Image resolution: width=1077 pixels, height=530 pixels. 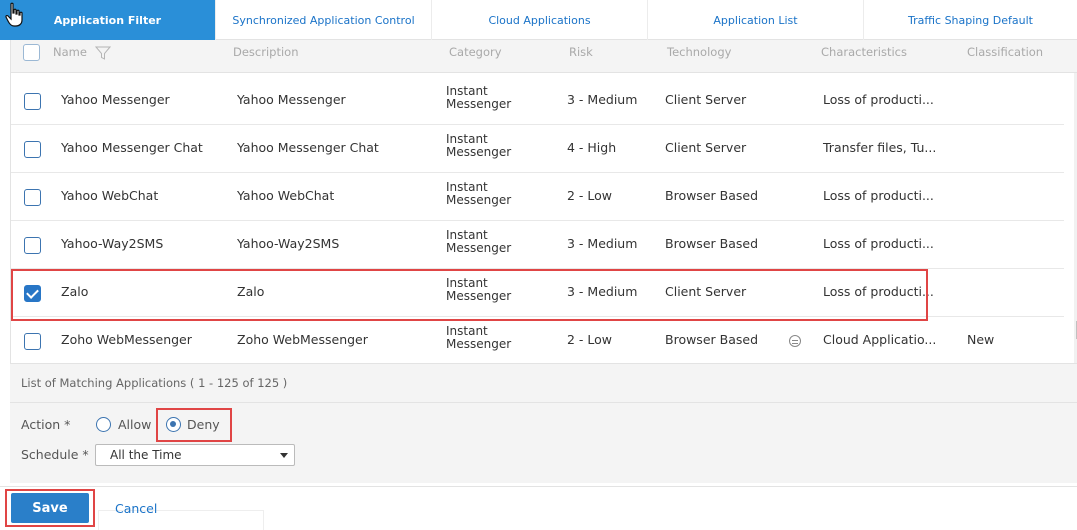 I want to click on tab-synchronized-application-control: Synchronized Application Control, so click(x=324, y=20).